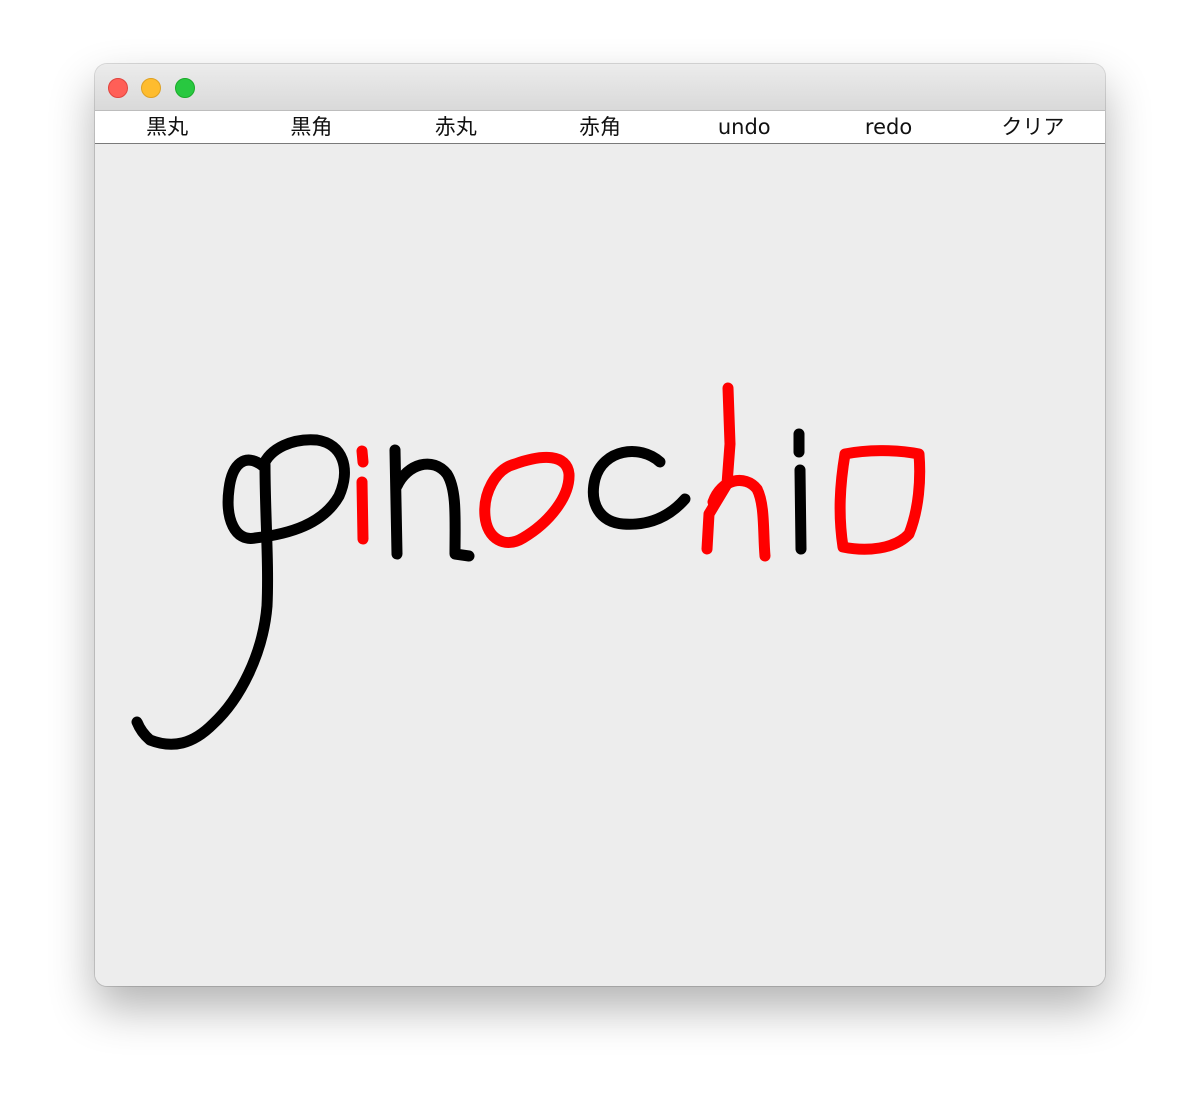 This screenshot has height=1112, width=1200. What do you see at coordinates (362, 456) in the screenshot?
I see `stroke-i-red-dot` at bounding box center [362, 456].